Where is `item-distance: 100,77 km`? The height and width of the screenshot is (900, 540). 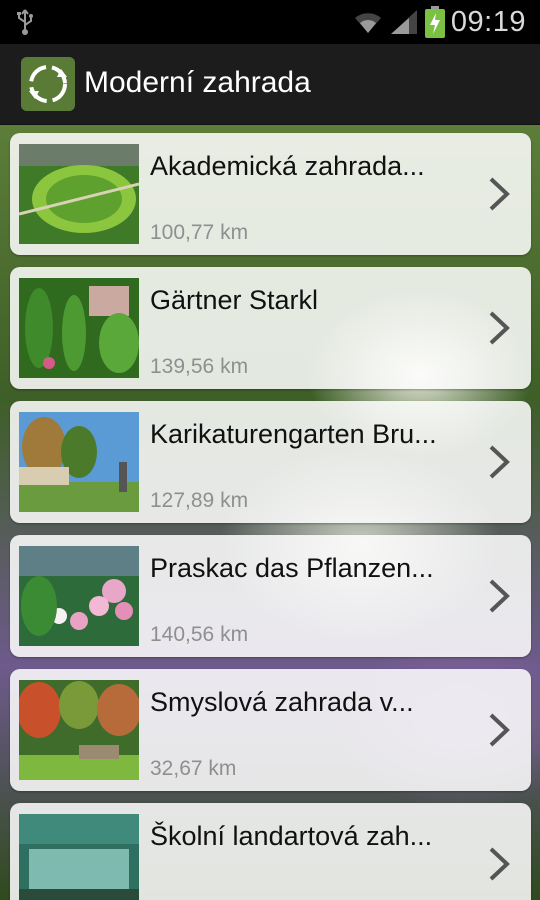 item-distance: 100,77 km is located at coordinates (199, 232).